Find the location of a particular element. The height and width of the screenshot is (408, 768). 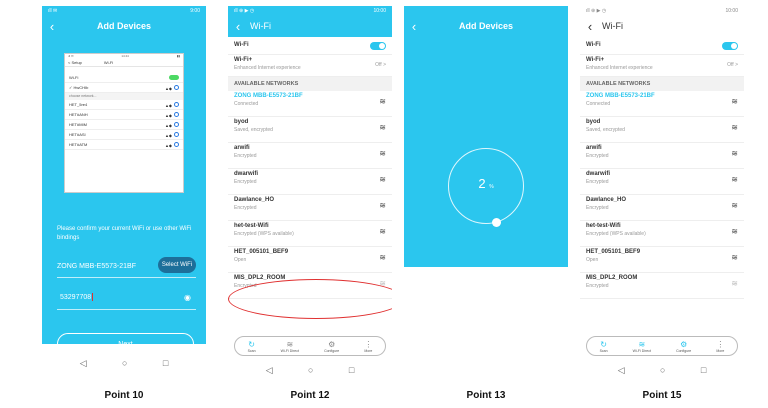

caption: Point 15 is located at coordinates (662, 395).